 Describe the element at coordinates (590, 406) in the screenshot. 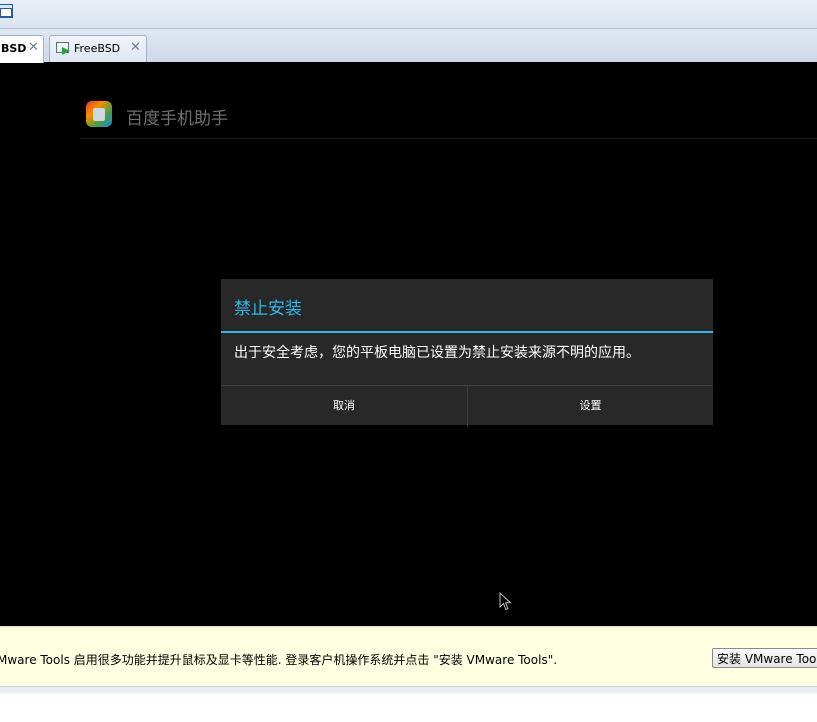

I see `settings-button: 设置` at that location.